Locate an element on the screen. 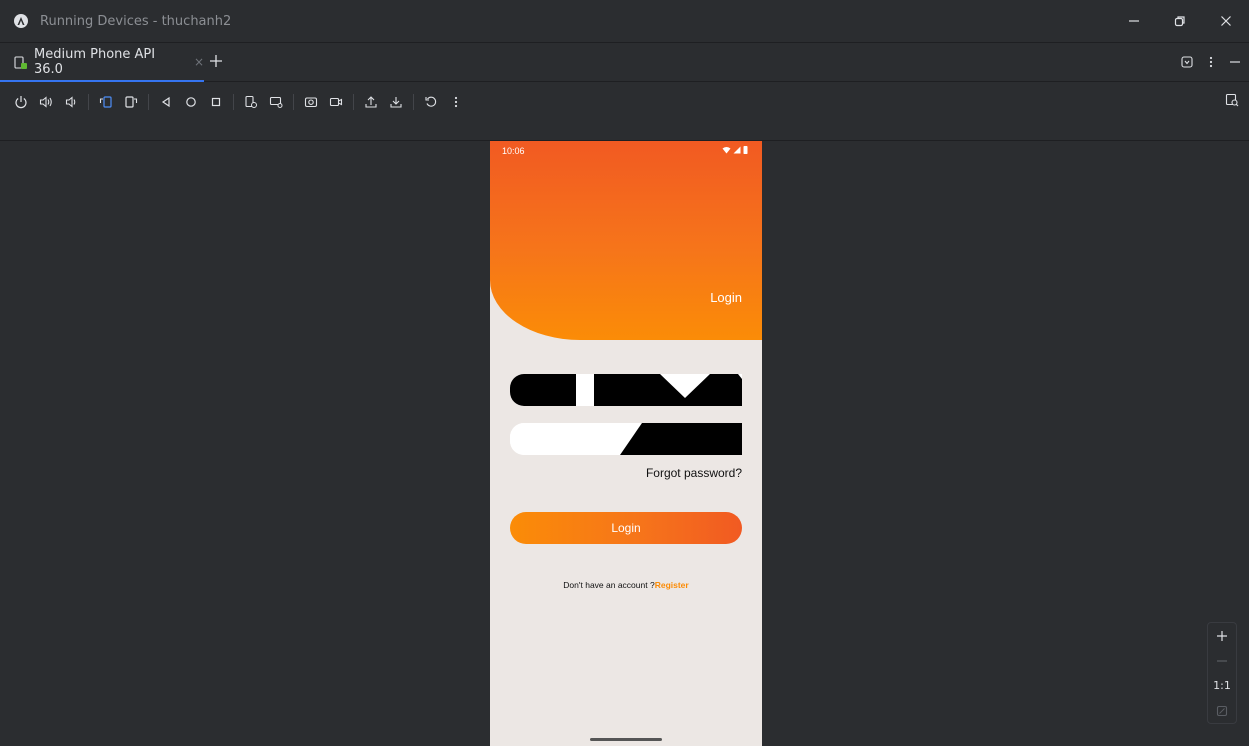  forgot-password-link: Forgot password? is located at coordinates (694, 473).